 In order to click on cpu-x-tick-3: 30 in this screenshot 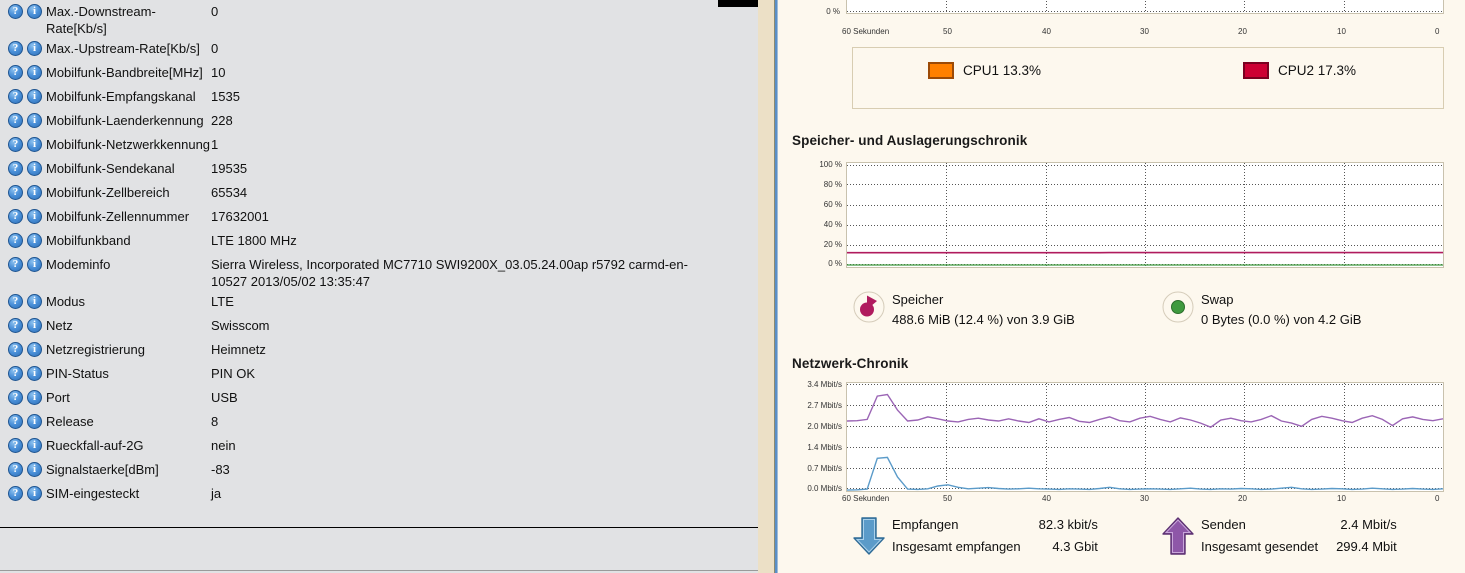, I will do `click(1144, 31)`.